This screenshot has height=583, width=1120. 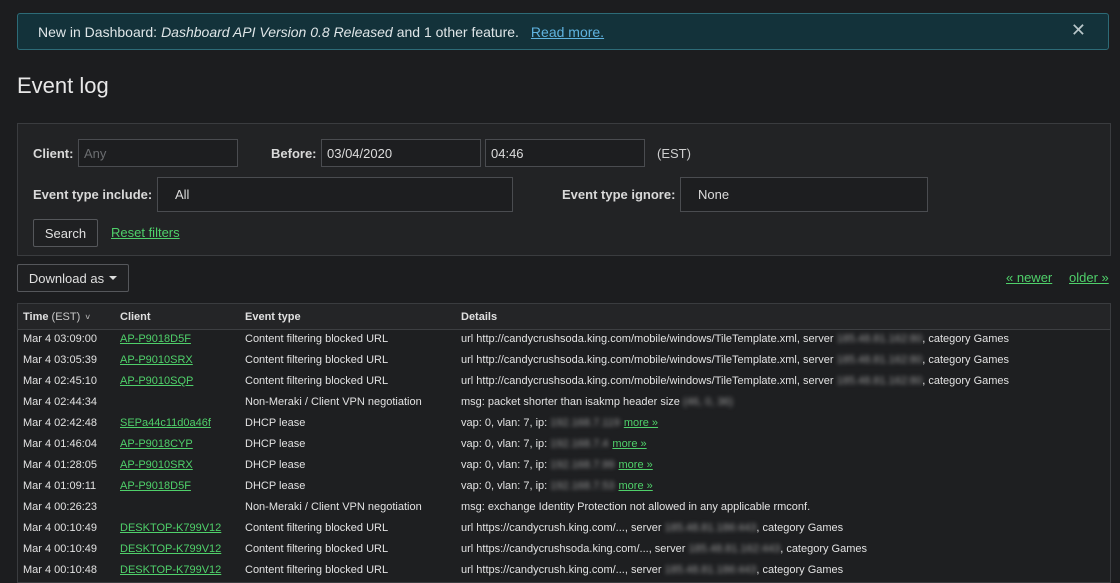 I want to click on column-time-label: Time, so click(x=36, y=317).